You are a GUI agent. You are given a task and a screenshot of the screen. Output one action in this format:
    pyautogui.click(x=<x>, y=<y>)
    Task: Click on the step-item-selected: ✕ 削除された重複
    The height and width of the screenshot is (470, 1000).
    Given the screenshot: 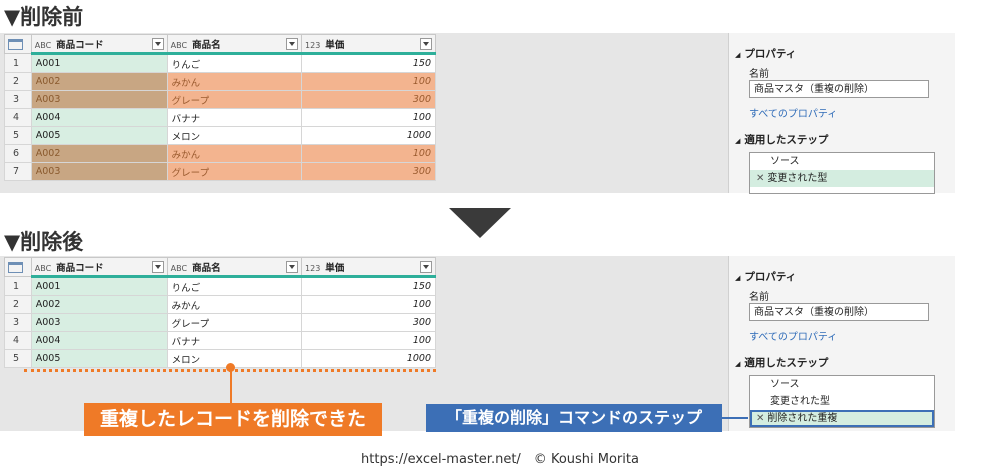 What is the action you would take?
    pyautogui.click(x=842, y=418)
    